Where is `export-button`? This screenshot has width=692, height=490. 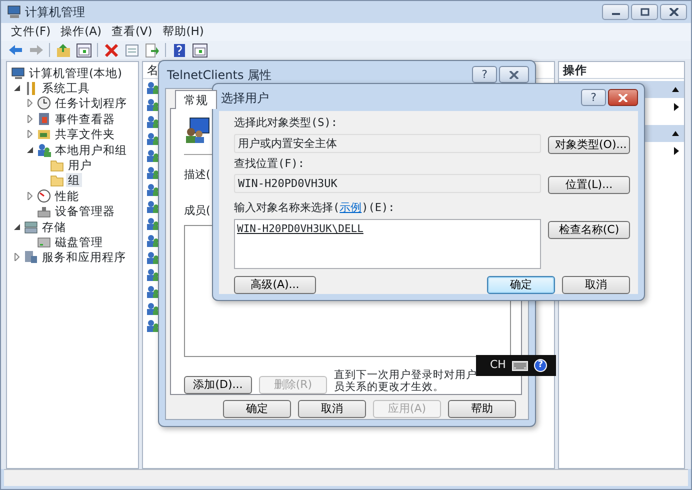
export-button is located at coordinates (151, 50).